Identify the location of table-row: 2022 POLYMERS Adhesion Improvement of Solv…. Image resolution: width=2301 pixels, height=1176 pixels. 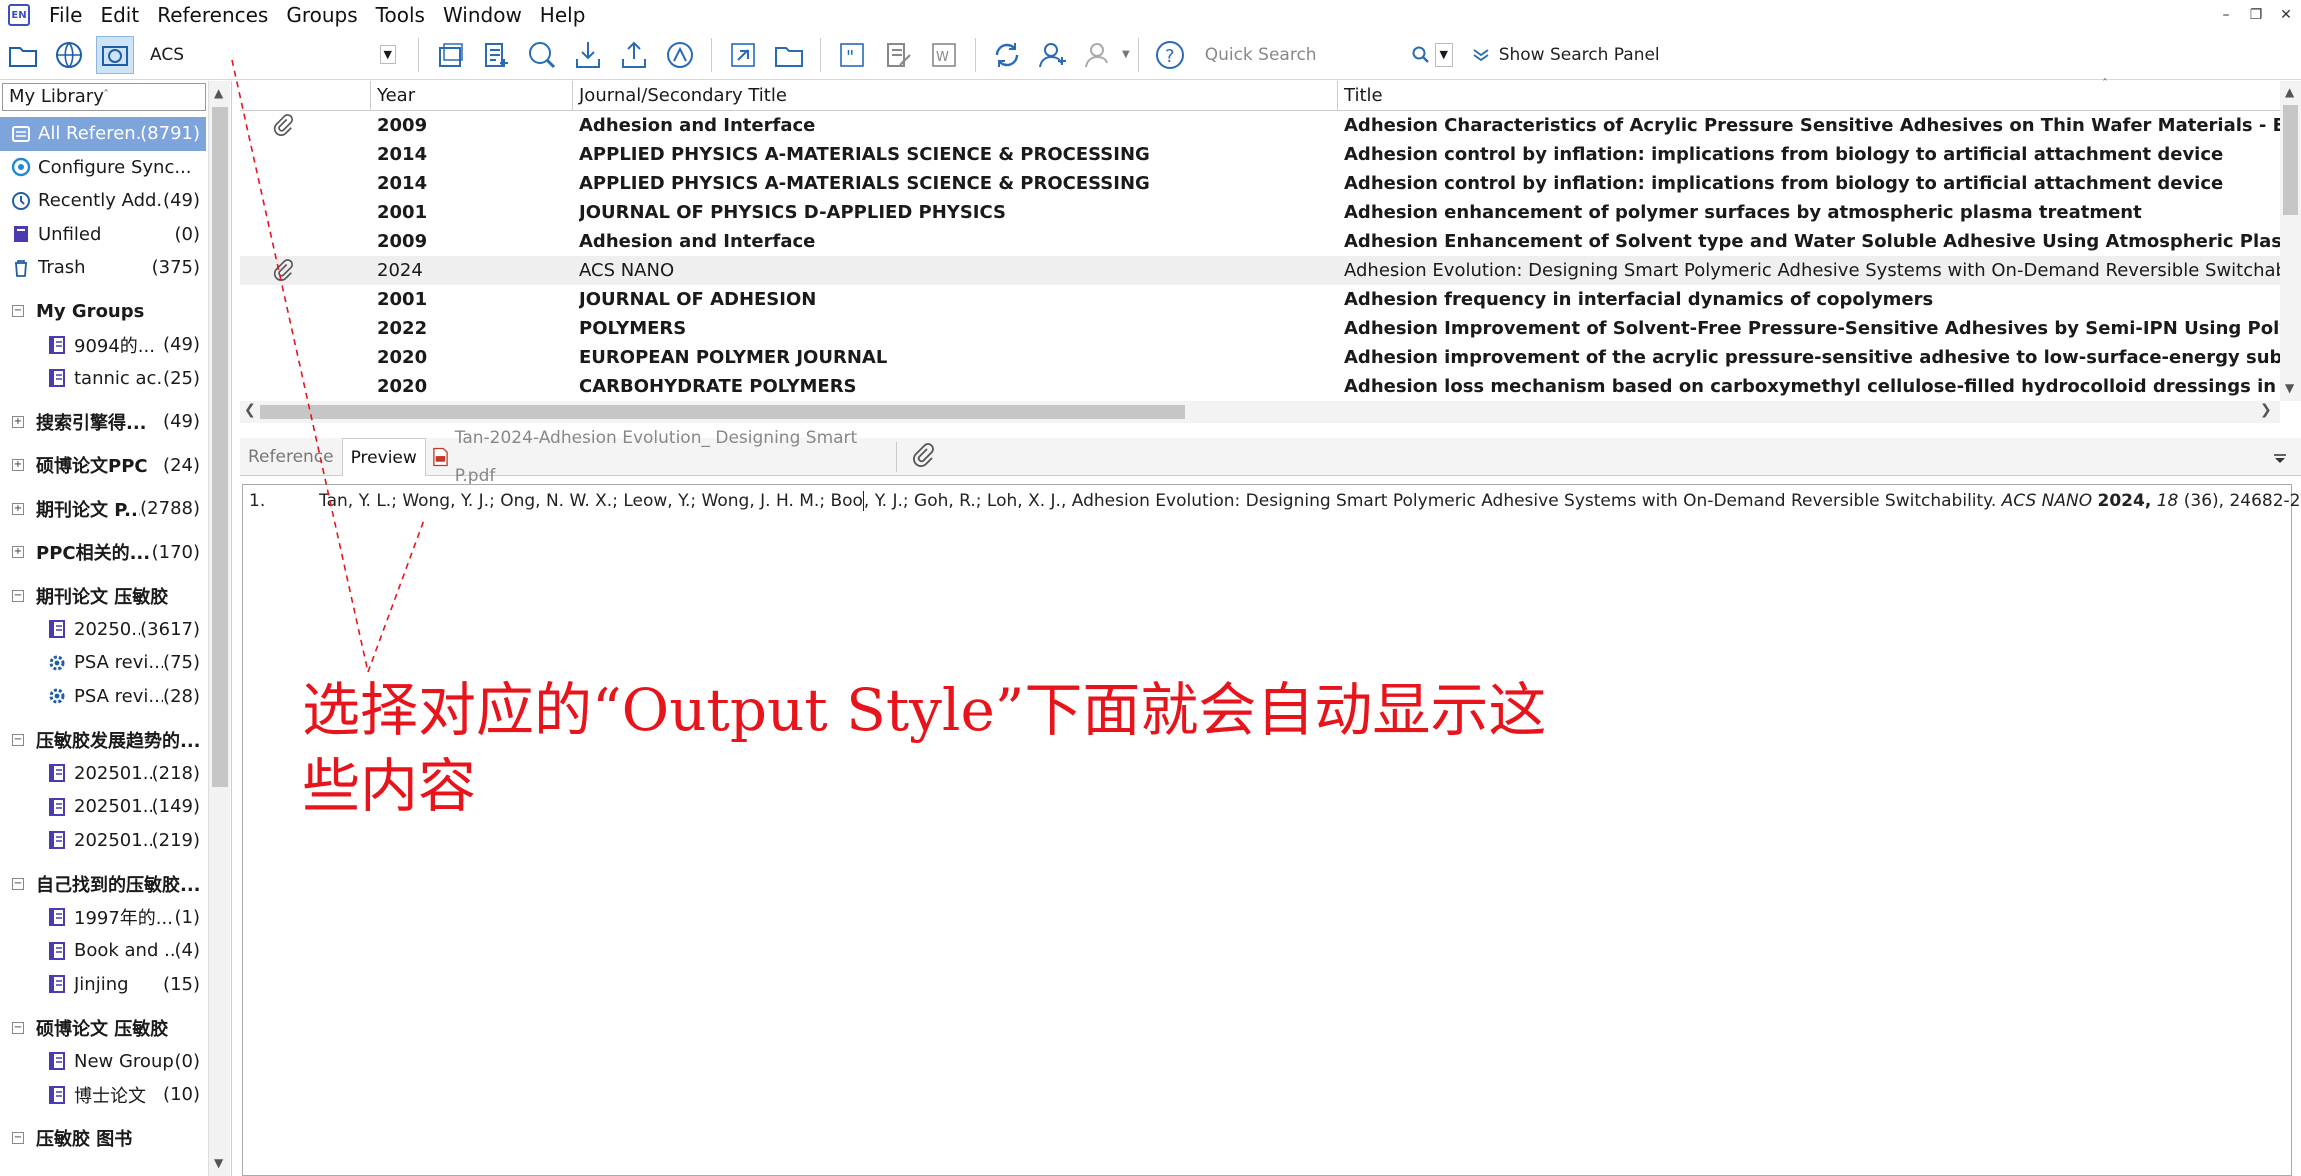
(1260, 328).